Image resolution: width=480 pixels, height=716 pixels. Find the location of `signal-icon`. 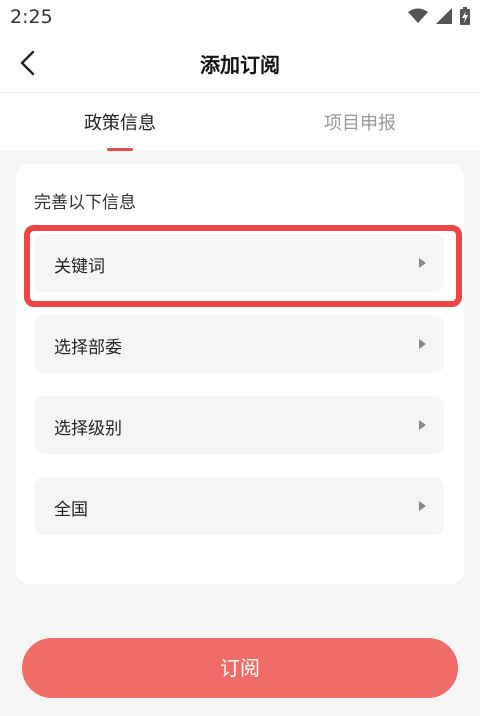

signal-icon is located at coordinates (444, 16).